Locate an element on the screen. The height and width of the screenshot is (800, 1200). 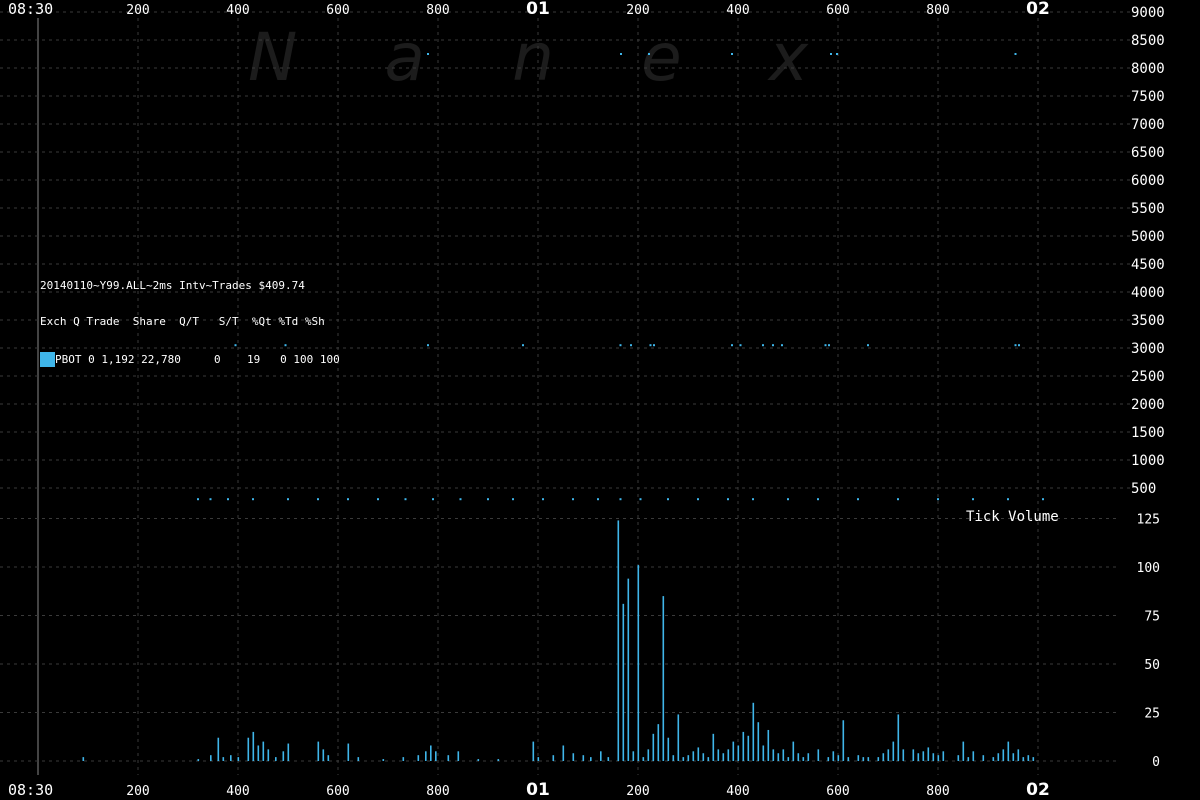
volume-tick-label: 0 is located at coordinates (1156, 762).